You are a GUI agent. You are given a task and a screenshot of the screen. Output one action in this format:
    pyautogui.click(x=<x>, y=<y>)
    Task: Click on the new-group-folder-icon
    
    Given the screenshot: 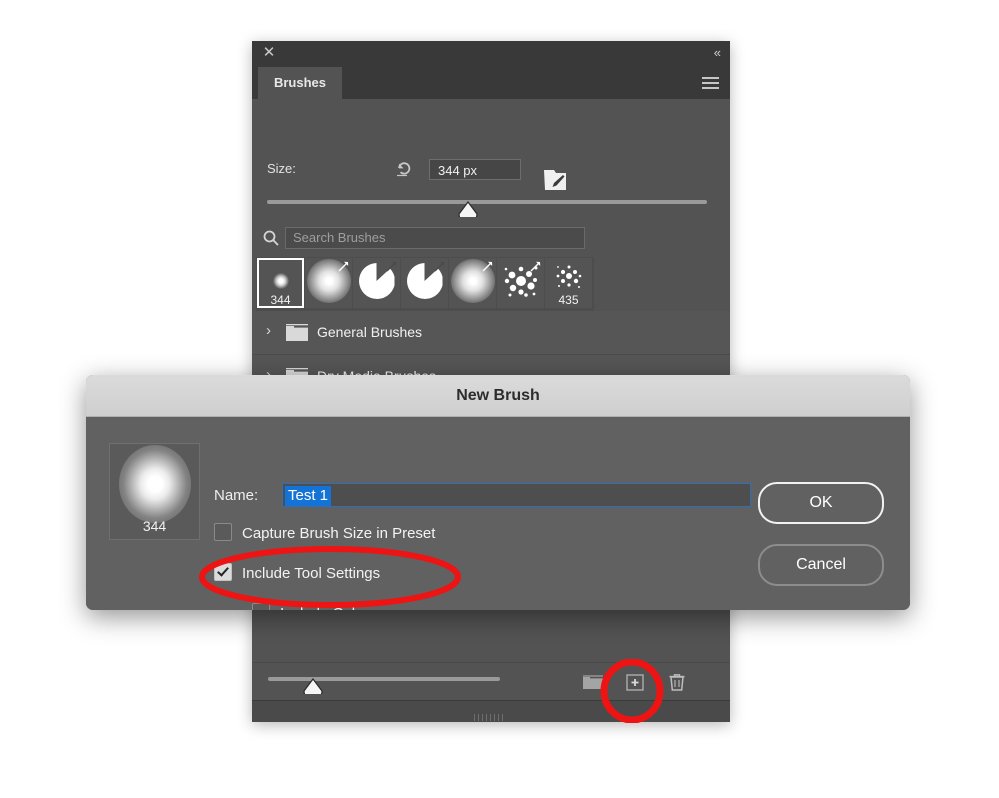 What is the action you would take?
    pyautogui.click(x=593, y=682)
    